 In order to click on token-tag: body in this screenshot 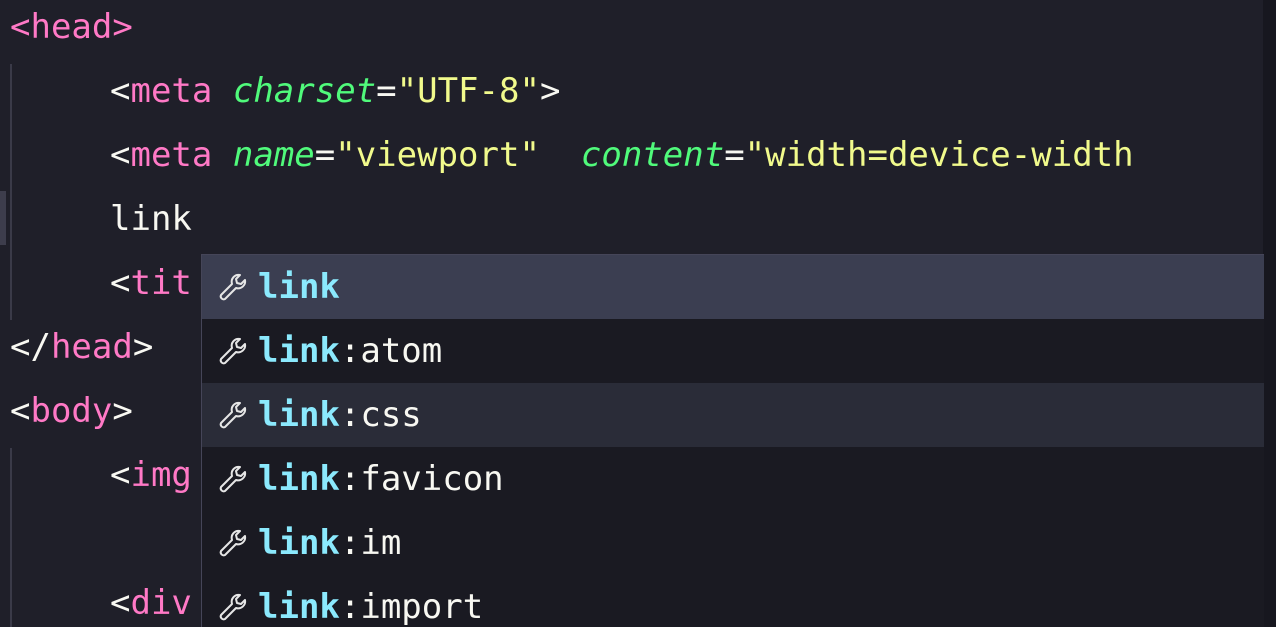, I will do `click(71, 411)`.